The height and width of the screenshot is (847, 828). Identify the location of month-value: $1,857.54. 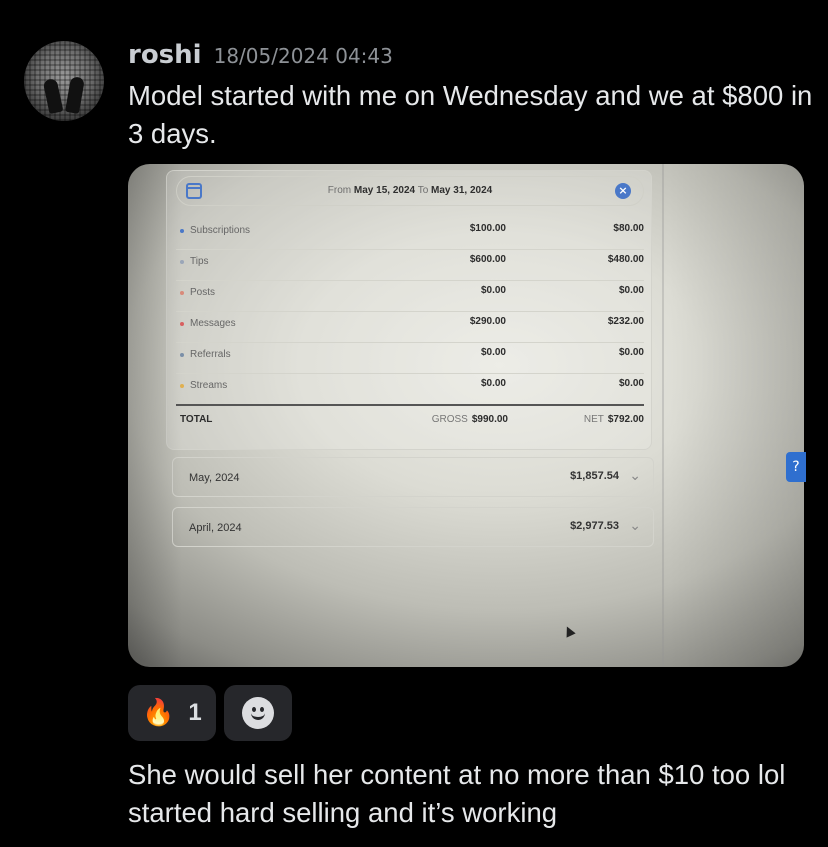
(594, 476).